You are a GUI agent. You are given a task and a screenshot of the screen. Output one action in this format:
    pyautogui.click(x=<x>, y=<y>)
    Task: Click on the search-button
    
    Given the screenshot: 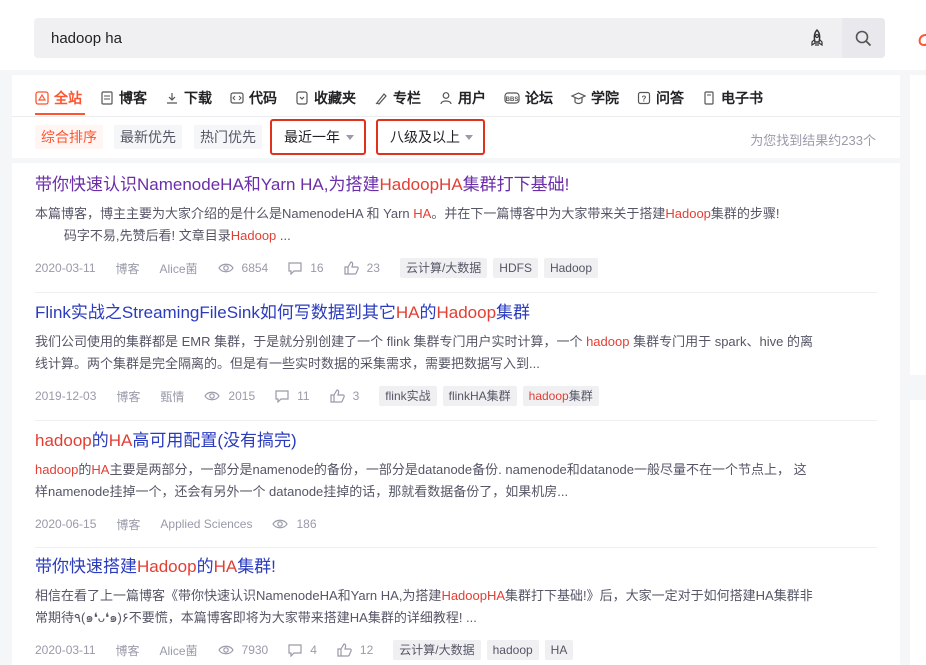 What is the action you would take?
    pyautogui.click(x=863, y=38)
    